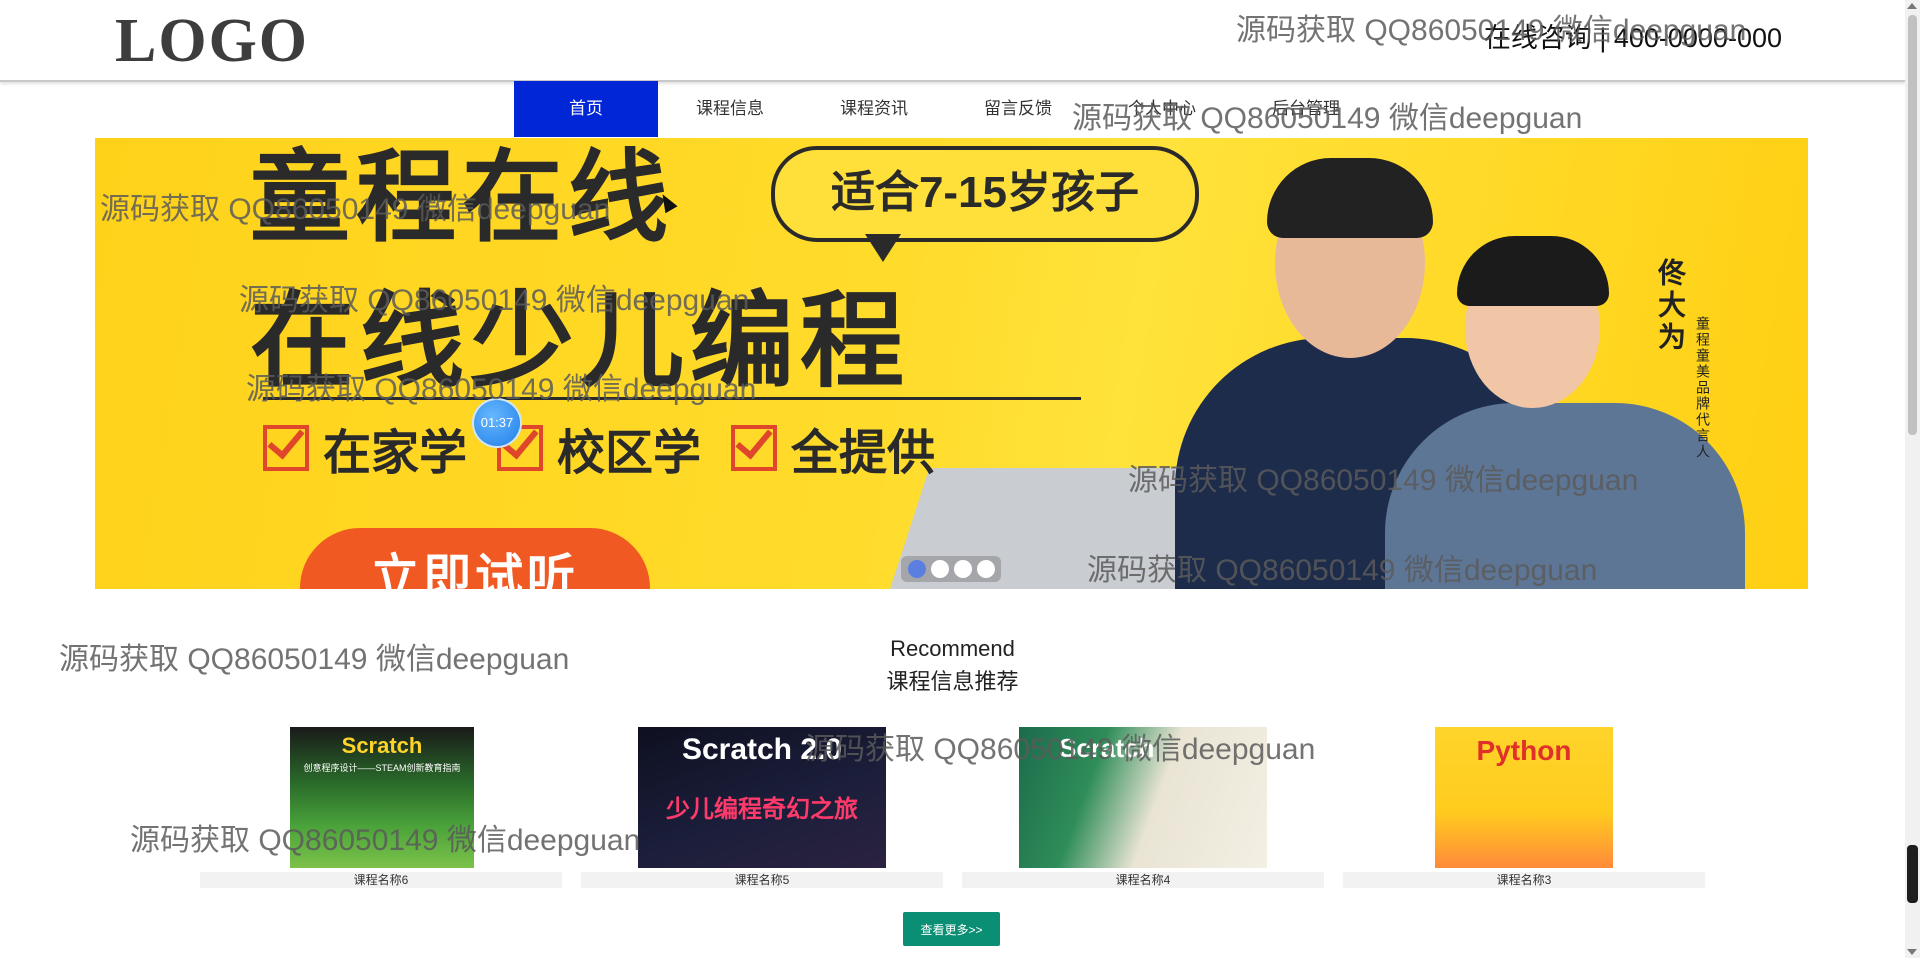 This screenshot has height=958, width=1920. I want to click on recommend-title-en: Recommend, so click(952, 648).